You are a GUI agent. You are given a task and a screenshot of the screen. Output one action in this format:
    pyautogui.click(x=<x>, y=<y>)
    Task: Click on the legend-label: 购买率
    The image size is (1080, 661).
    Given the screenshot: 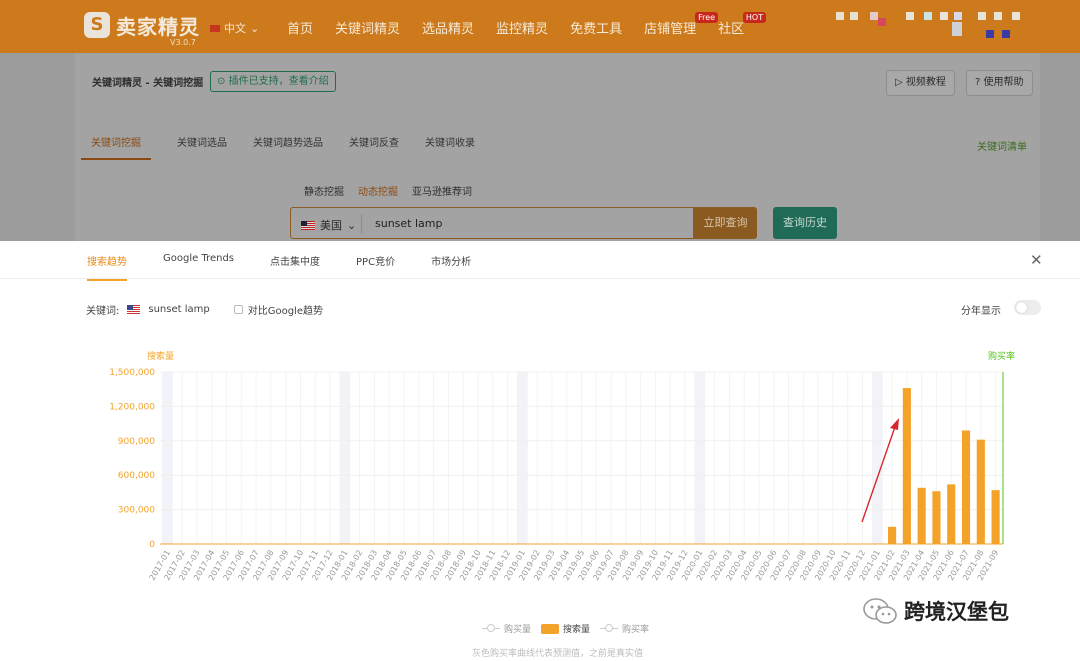 What is the action you would take?
    pyautogui.click(x=636, y=630)
    